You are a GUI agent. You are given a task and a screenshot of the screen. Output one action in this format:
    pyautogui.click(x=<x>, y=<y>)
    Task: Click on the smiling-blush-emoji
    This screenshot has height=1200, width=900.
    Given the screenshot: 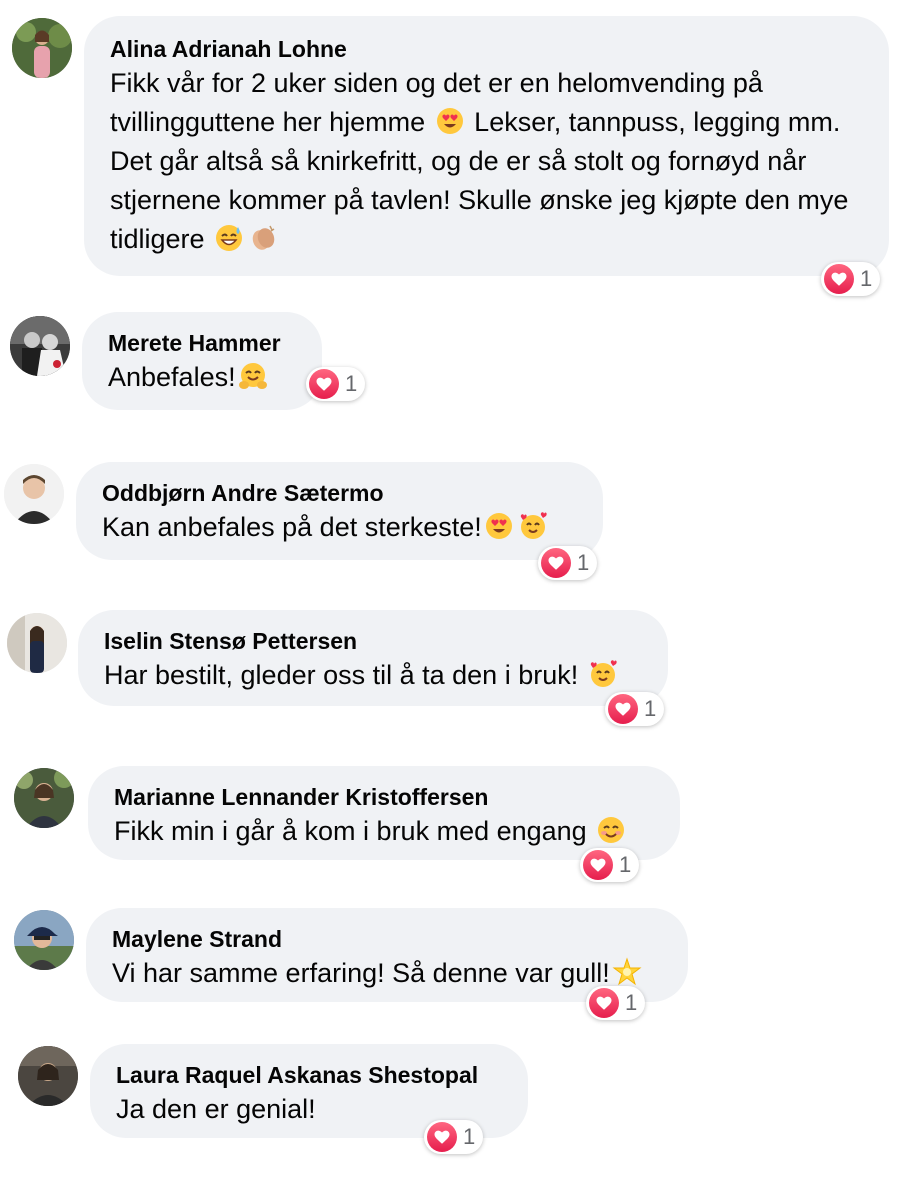 What is the action you would take?
    pyautogui.click(x=611, y=830)
    